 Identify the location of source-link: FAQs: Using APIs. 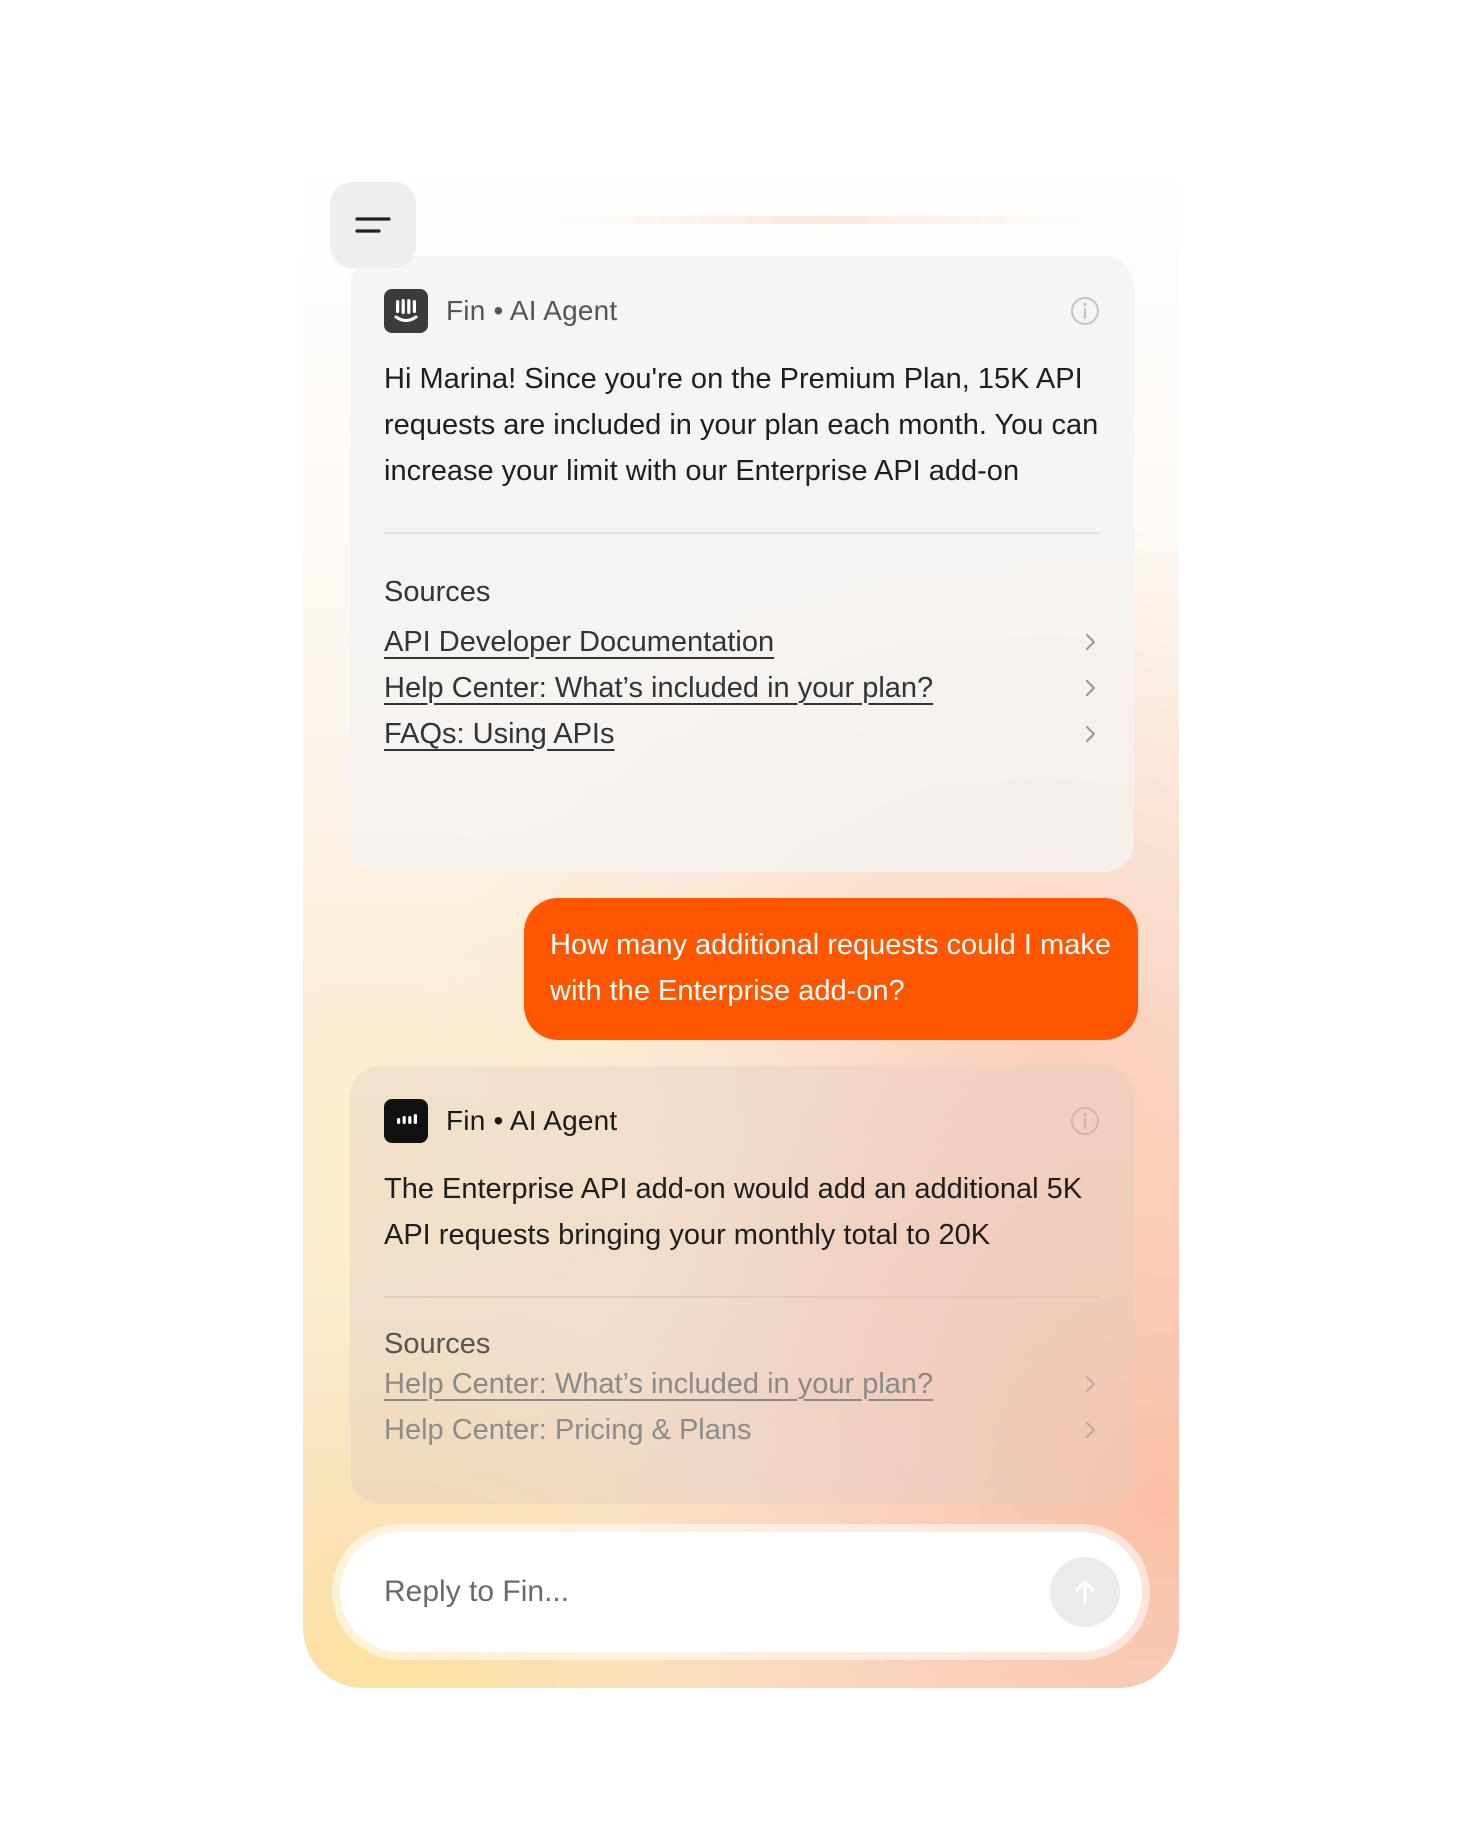
(499, 734).